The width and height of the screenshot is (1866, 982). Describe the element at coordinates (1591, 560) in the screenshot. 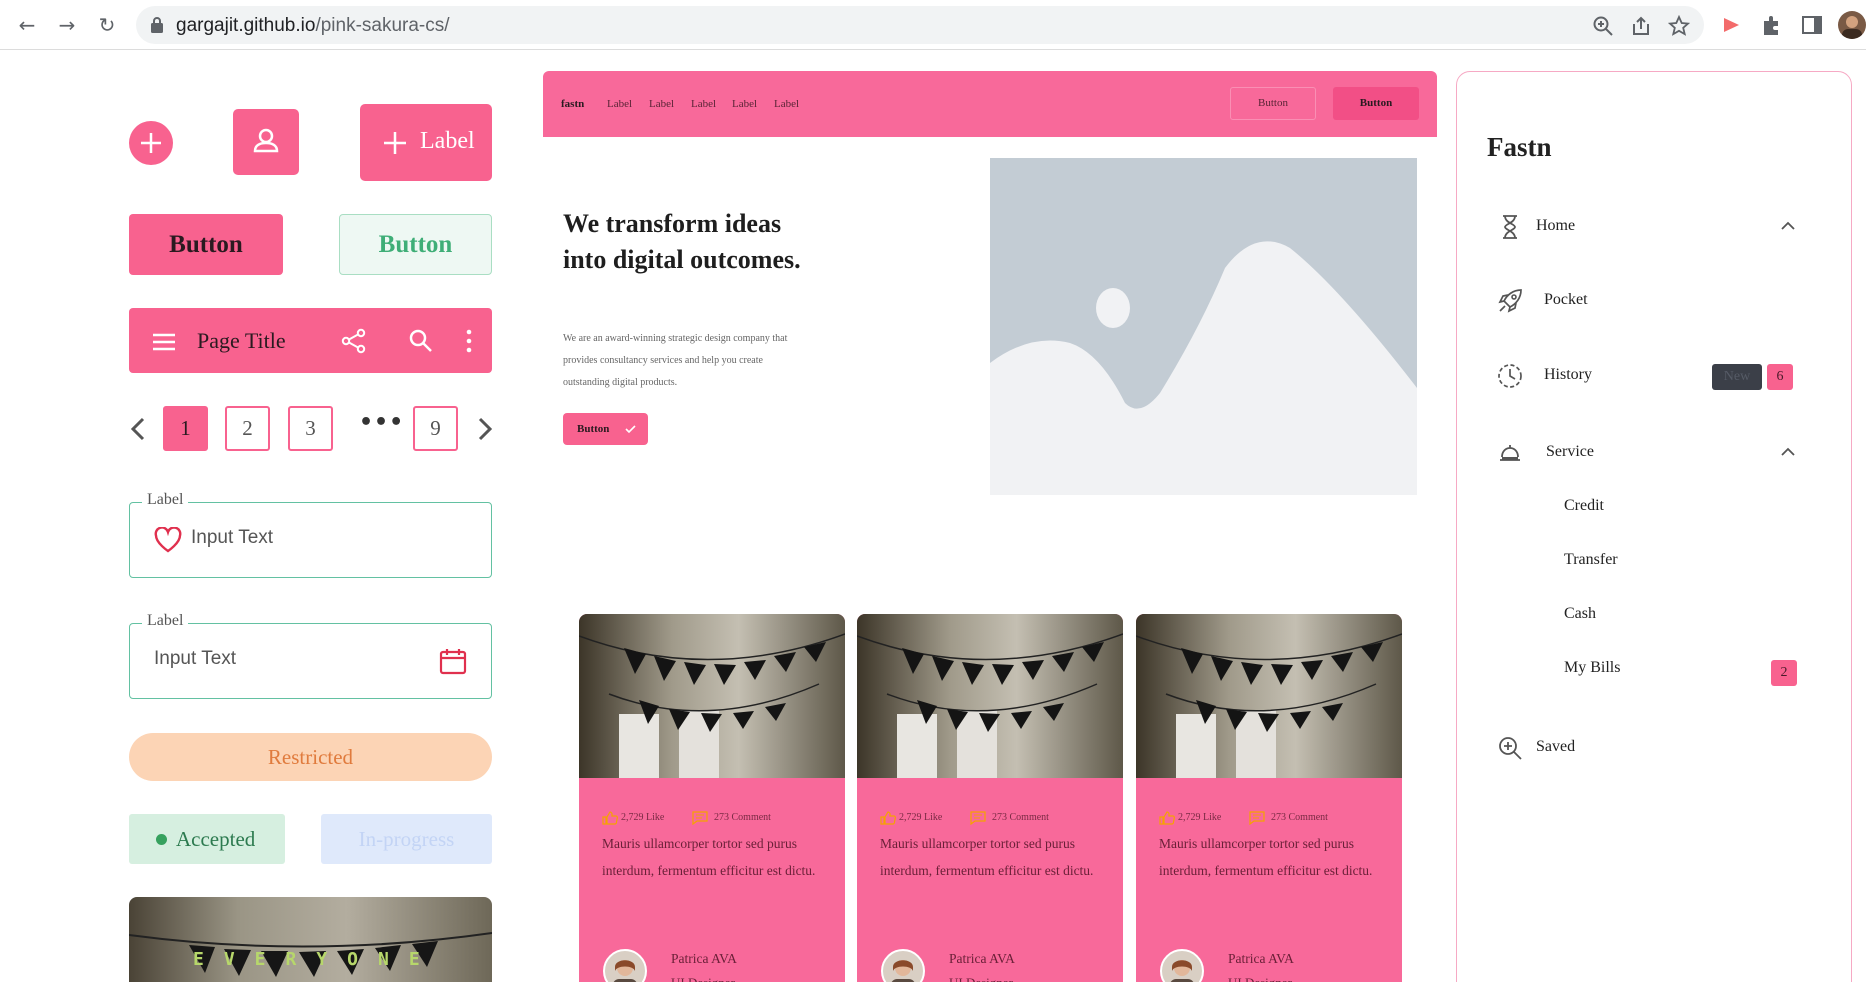

I see `sidebar-subitem-transfer: Transfer` at that location.